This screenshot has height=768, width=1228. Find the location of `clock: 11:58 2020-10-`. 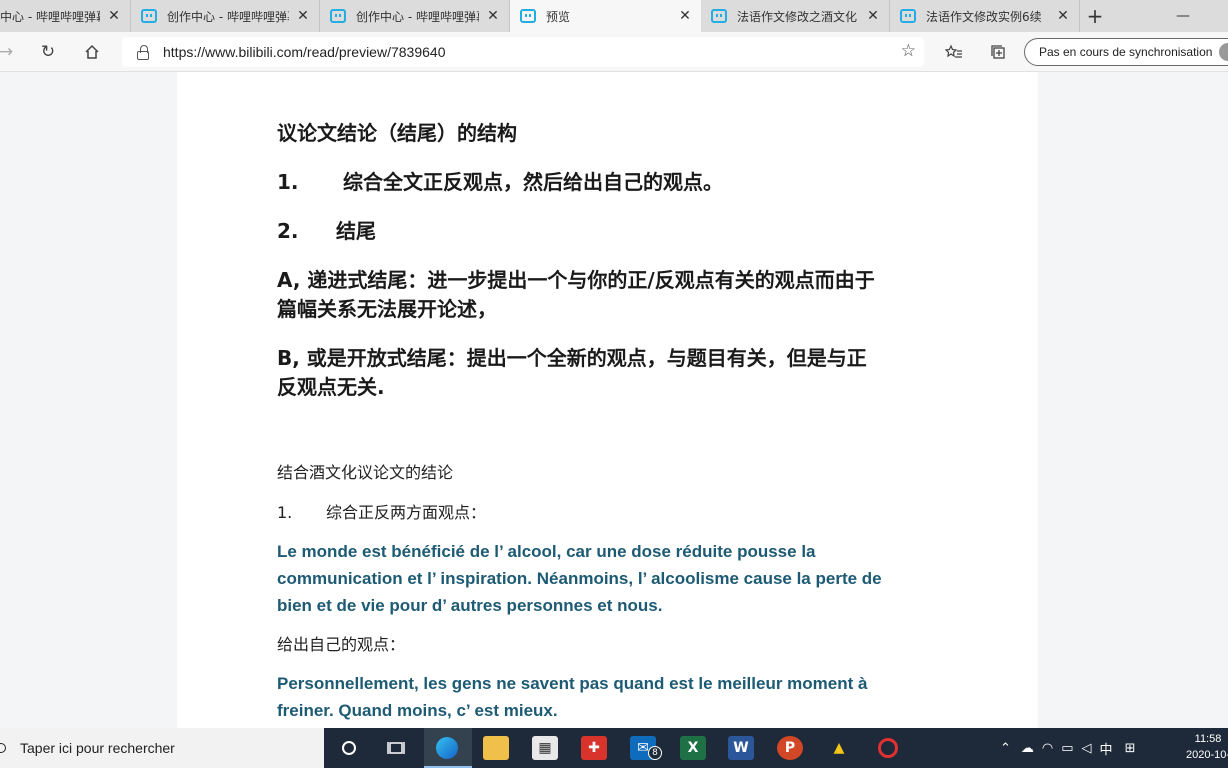

clock: 11:58 2020-10- is located at coordinates (1203, 747).